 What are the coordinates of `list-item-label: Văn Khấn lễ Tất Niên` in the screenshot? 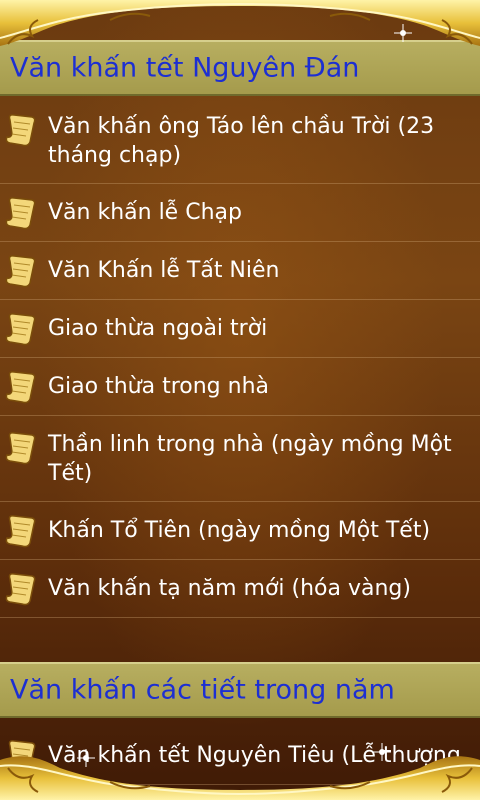 It's located at (164, 270).